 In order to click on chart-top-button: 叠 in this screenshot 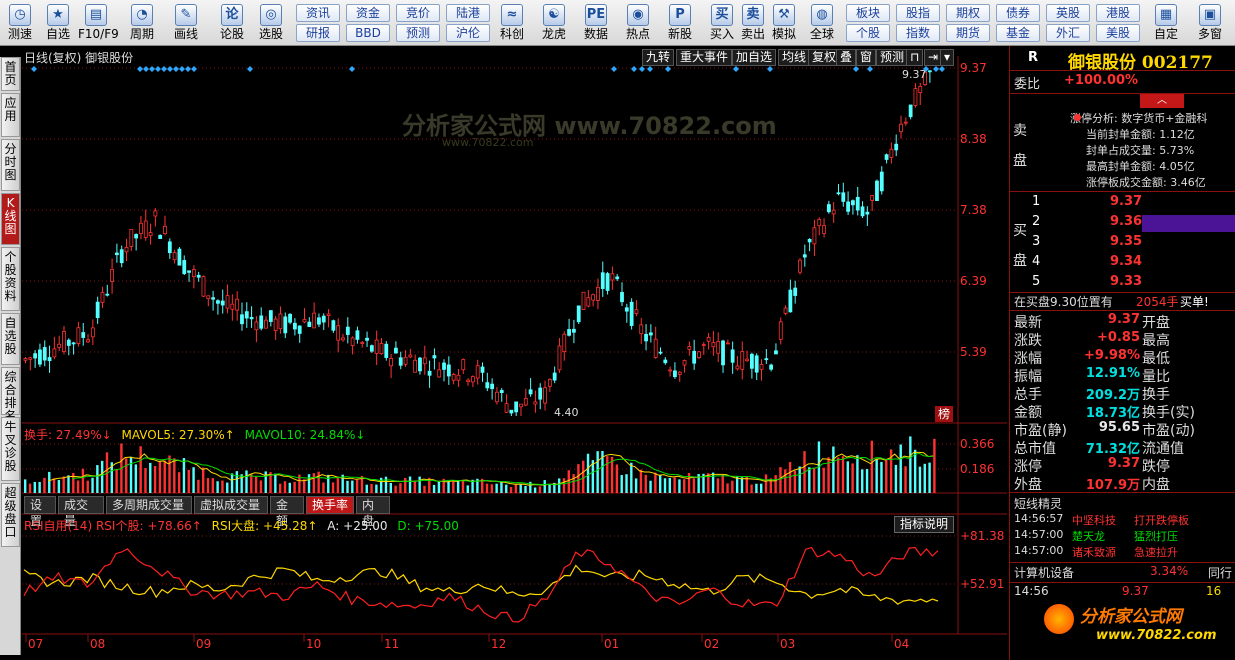, I will do `click(846, 57)`.